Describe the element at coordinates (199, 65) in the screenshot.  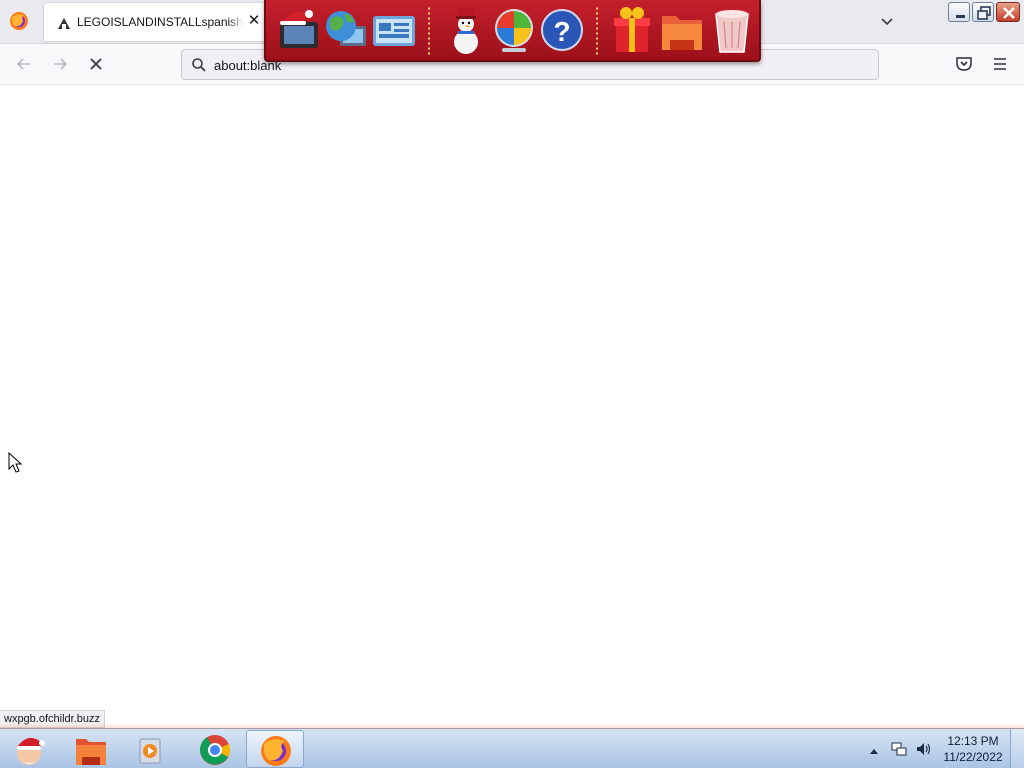
I see `search-icon` at that location.